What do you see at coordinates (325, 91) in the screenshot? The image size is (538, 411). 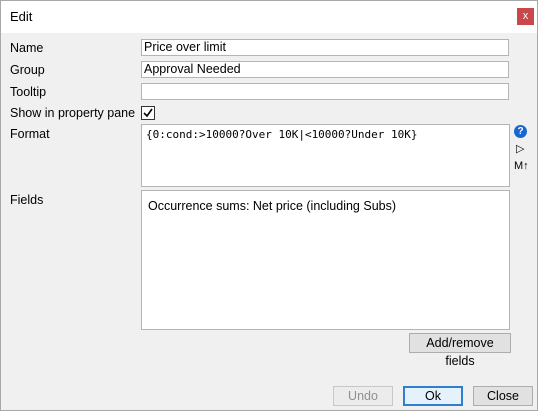 I see `tooltip-input` at bounding box center [325, 91].